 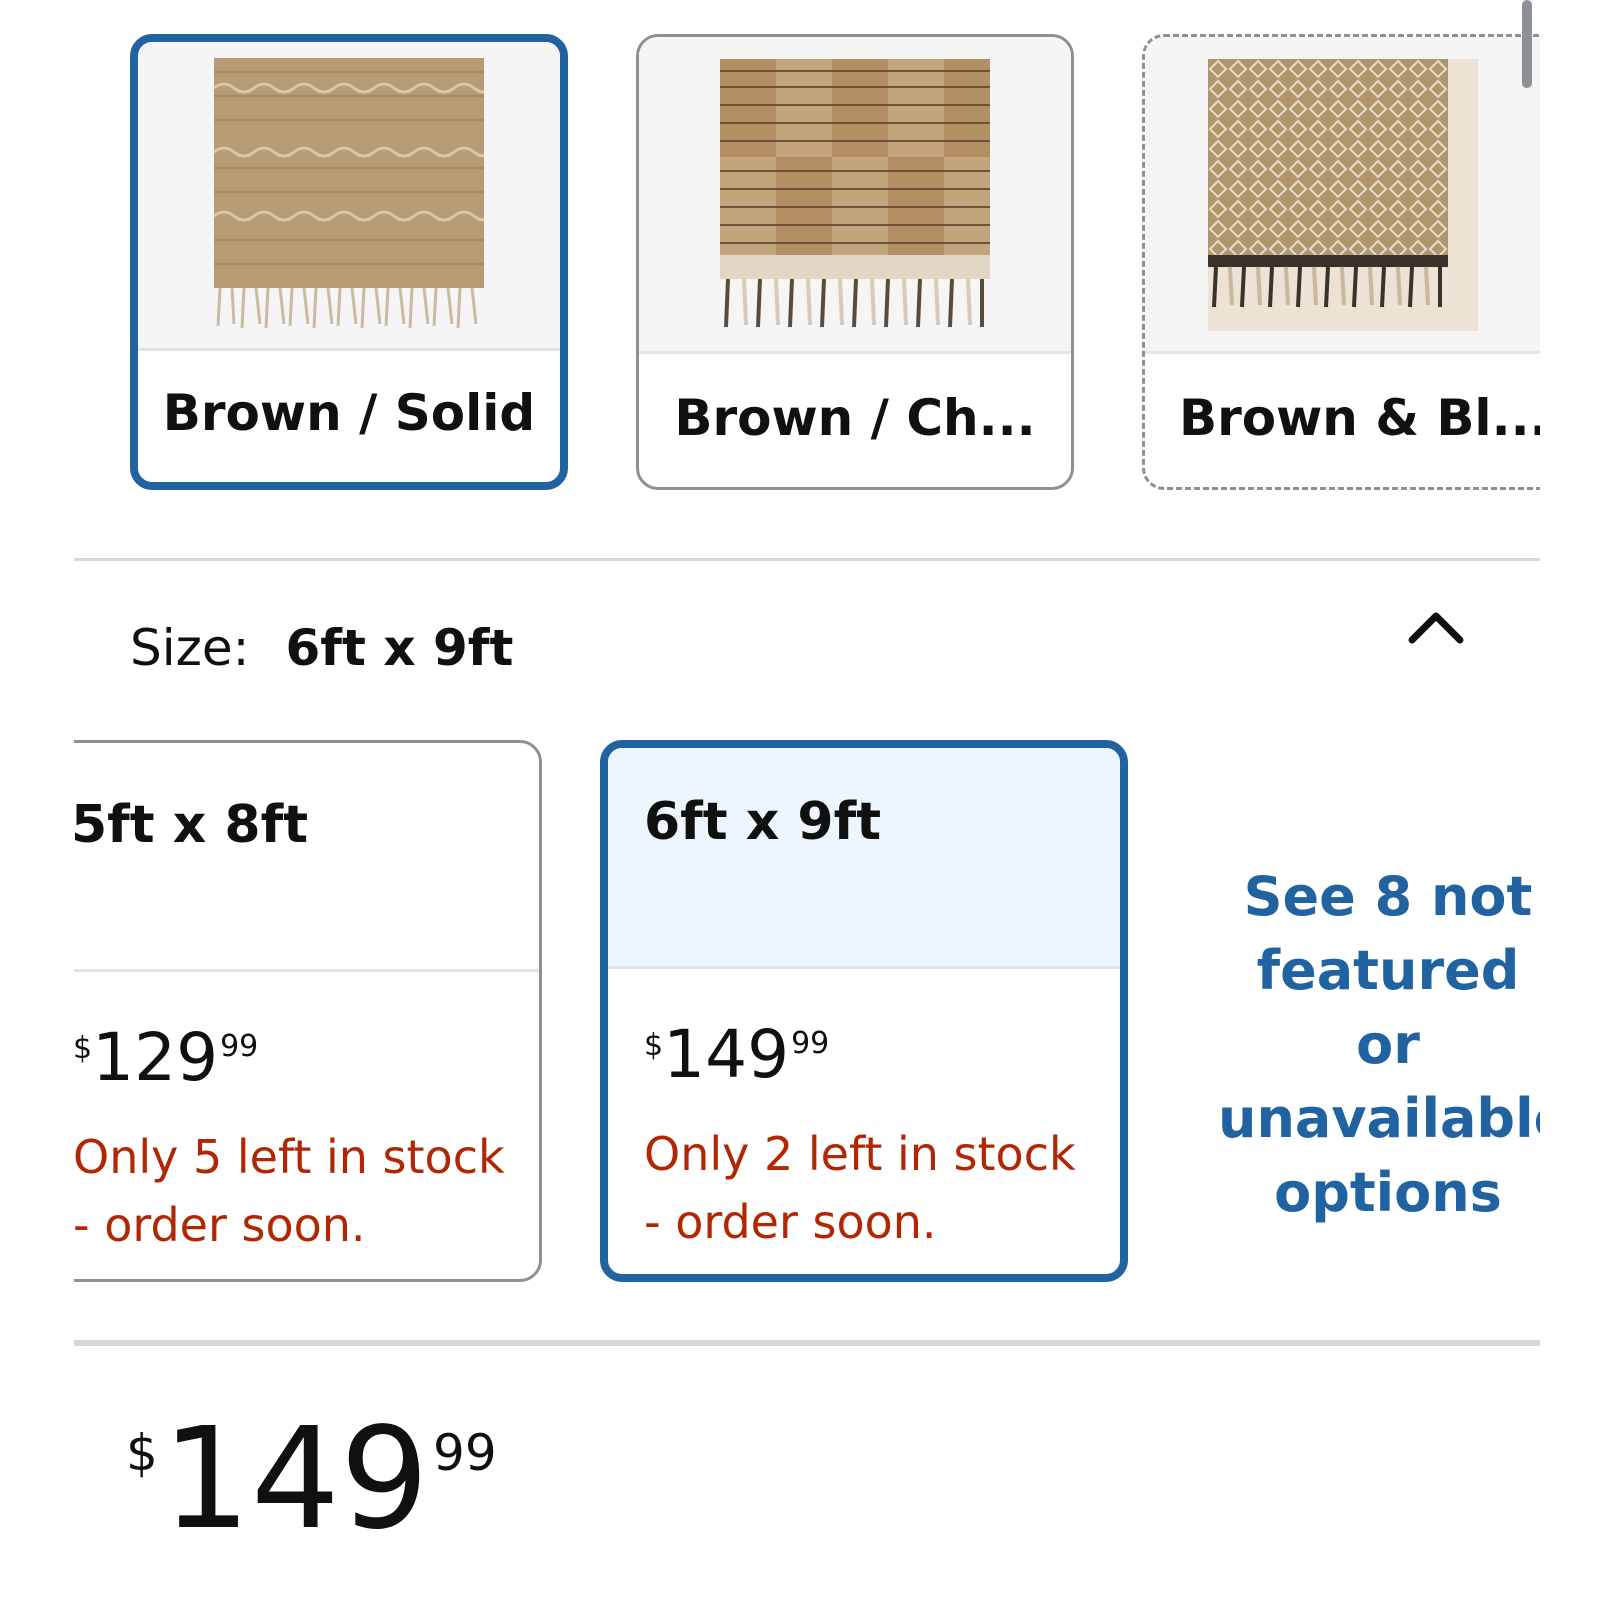 I want to click on rug-image-check, so click(x=855, y=193).